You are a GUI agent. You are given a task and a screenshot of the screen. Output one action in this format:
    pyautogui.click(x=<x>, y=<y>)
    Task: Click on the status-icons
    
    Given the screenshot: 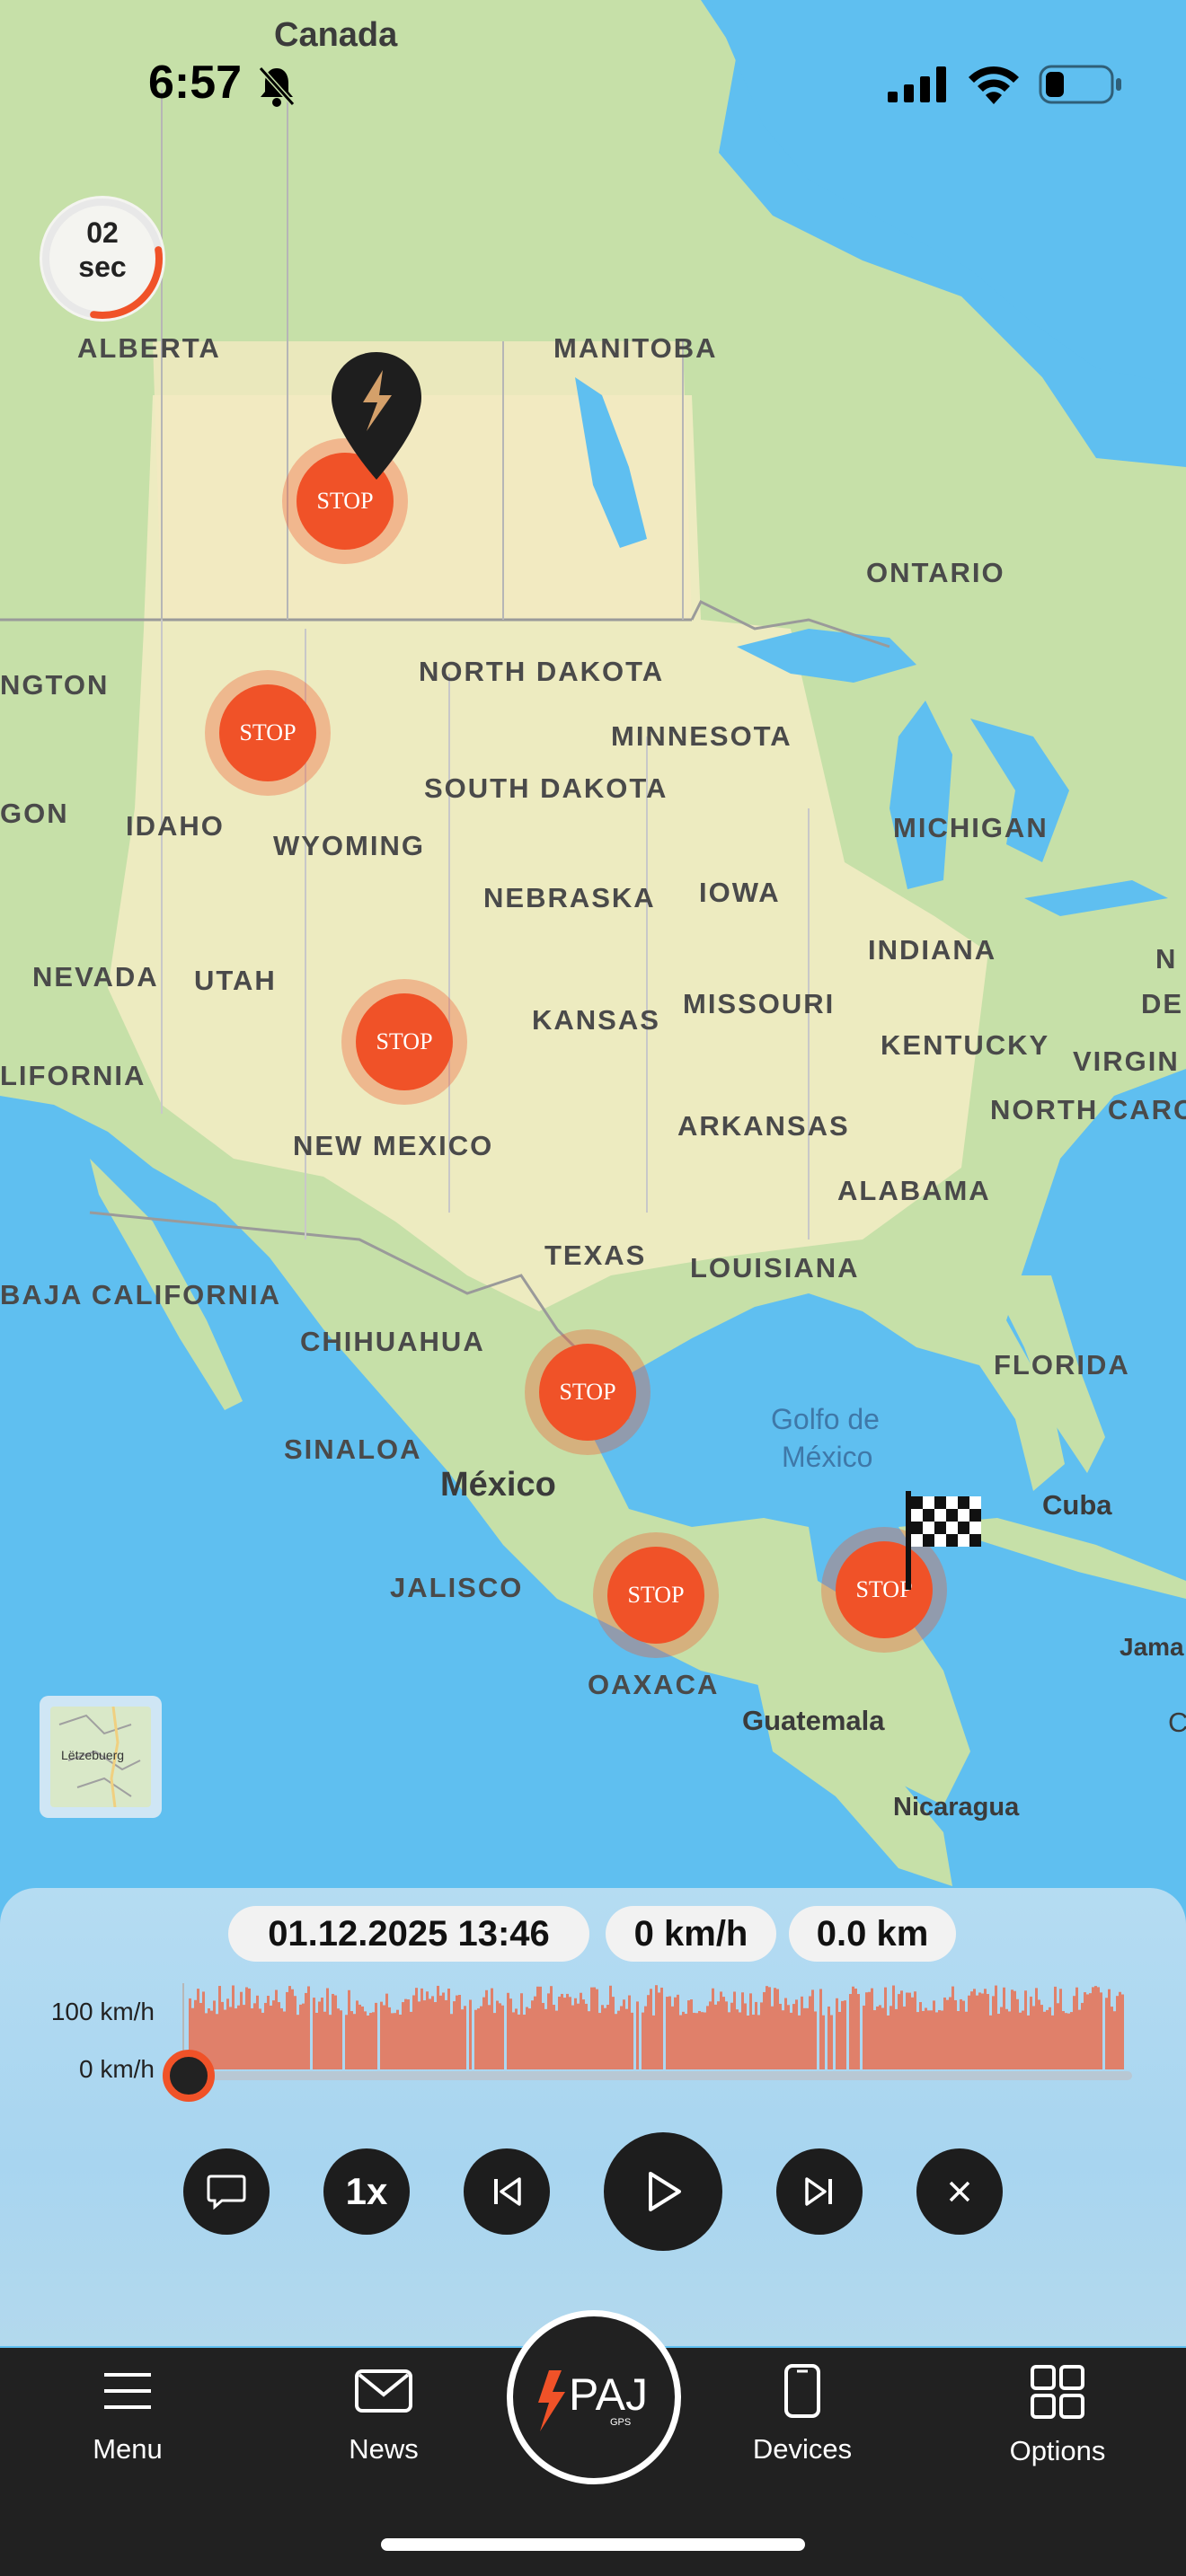 What is the action you would take?
    pyautogui.click(x=1005, y=87)
    